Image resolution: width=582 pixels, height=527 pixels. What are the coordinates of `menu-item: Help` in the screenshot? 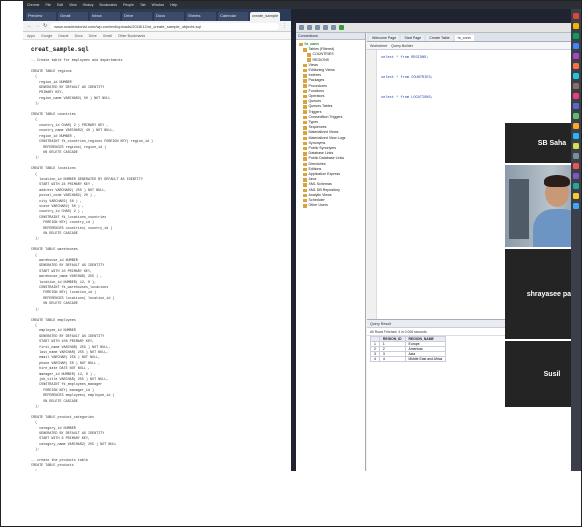 It's located at (173, 5).